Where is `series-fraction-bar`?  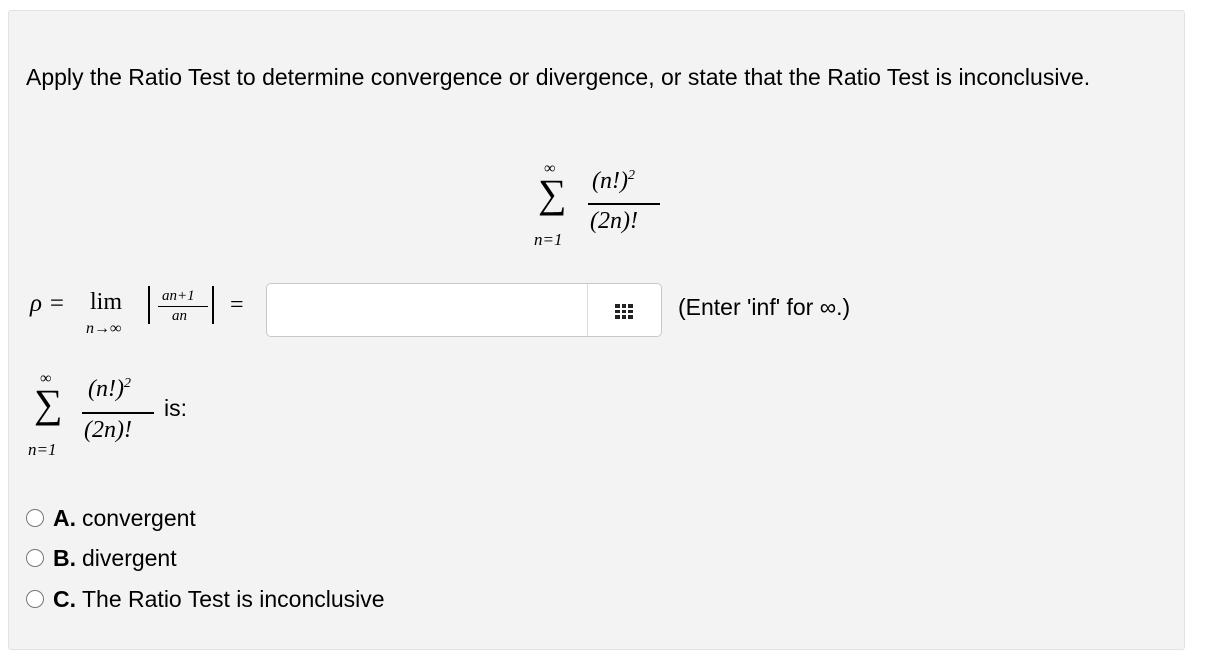
series-fraction-bar is located at coordinates (624, 204).